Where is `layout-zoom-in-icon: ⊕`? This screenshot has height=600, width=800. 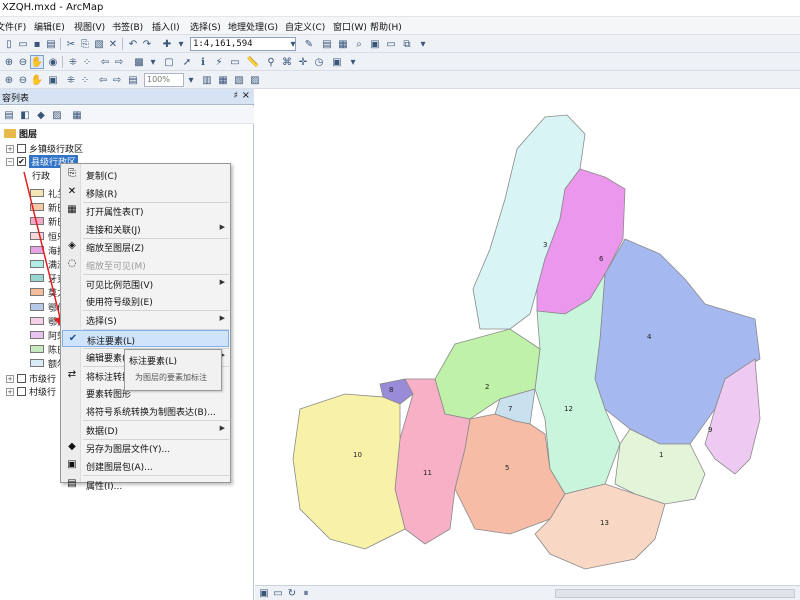 layout-zoom-in-icon: ⊕ is located at coordinates (9, 80).